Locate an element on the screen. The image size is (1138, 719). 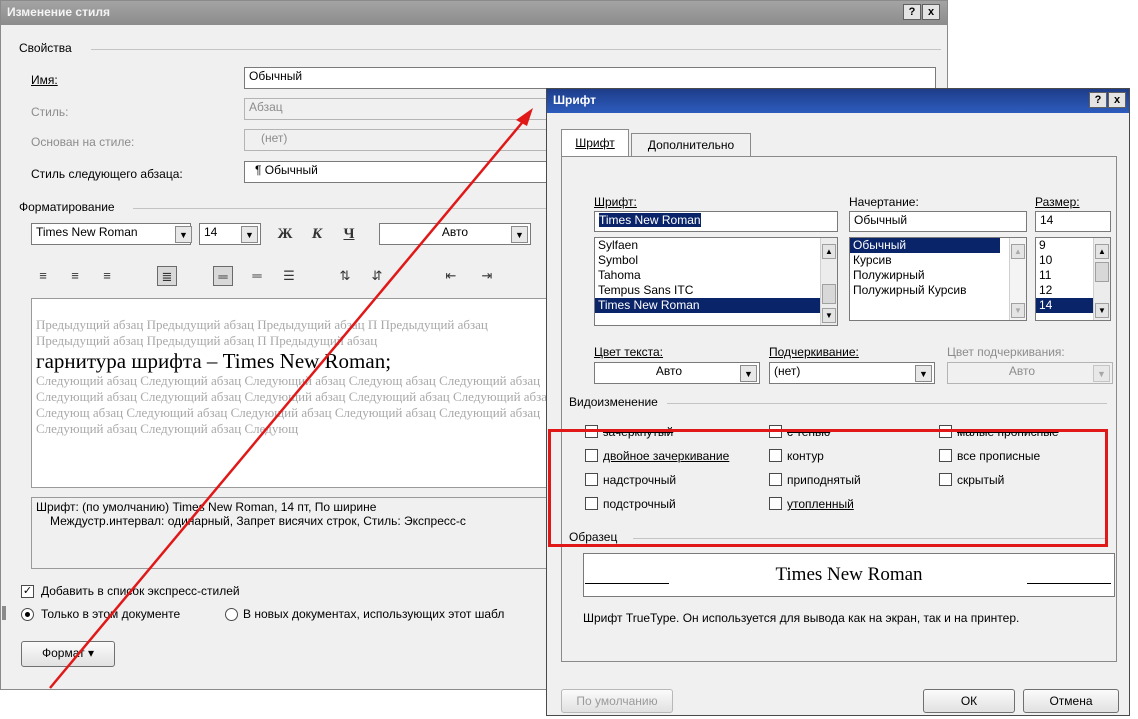
arrow-head is located at coordinates (524, 117).